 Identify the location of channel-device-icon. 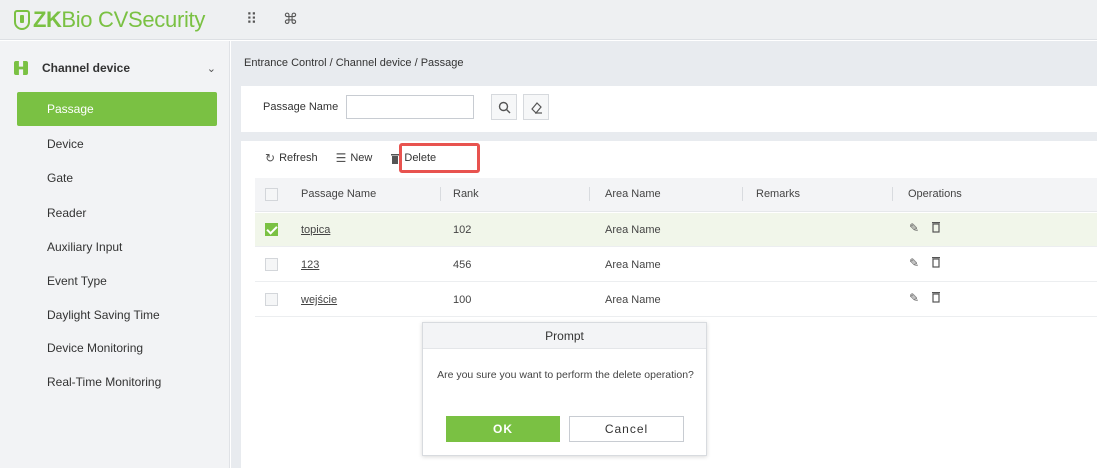
(21, 68).